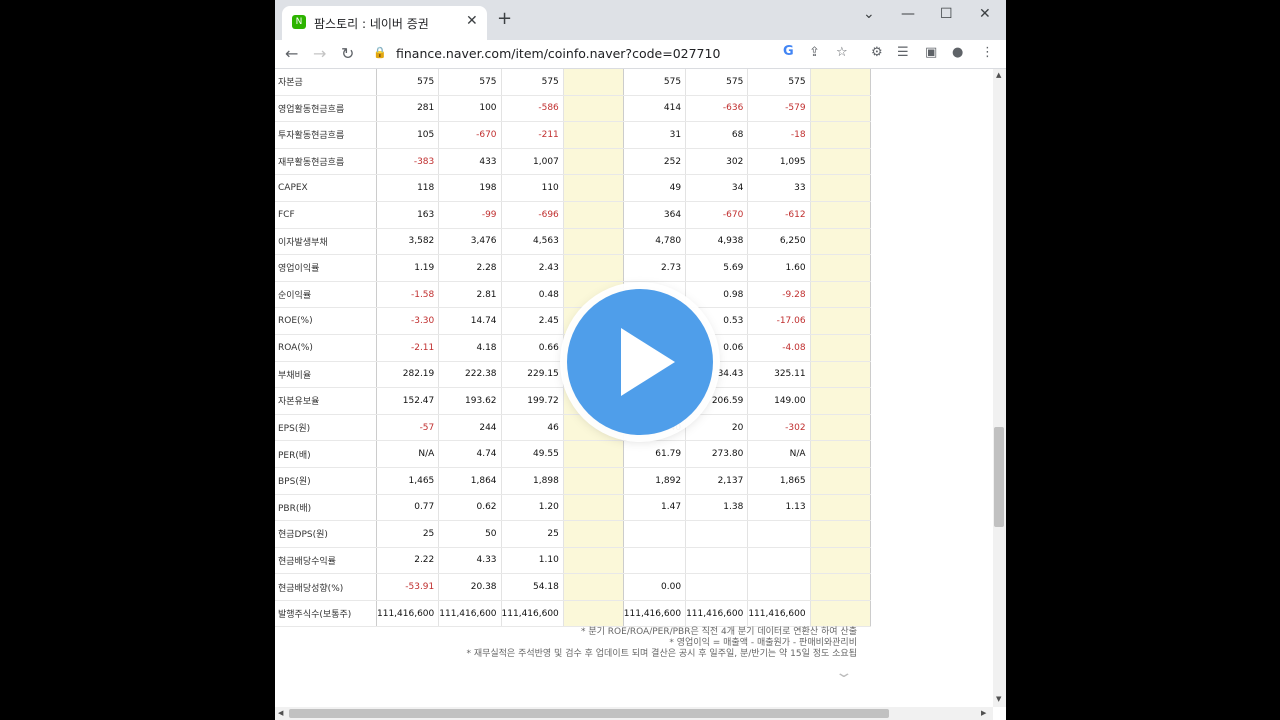 This screenshot has height=720, width=1280. What do you see at coordinates (532, 561) in the screenshot?
I see `table-cell: 1.10` at bounding box center [532, 561].